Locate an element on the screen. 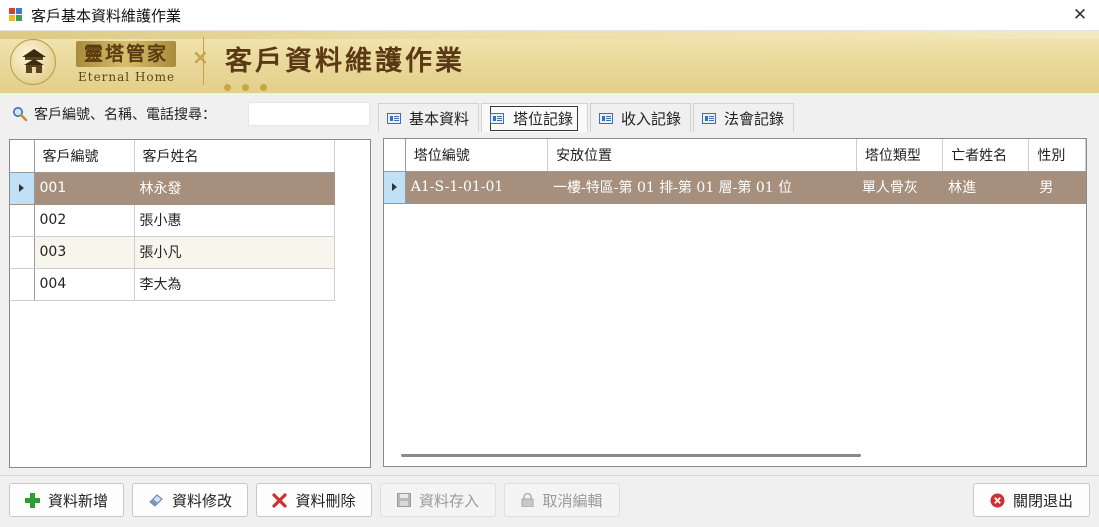 The height and width of the screenshot is (527, 1099). column-header-customer-name: 客戶姓名 is located at coordinates (234, 156).